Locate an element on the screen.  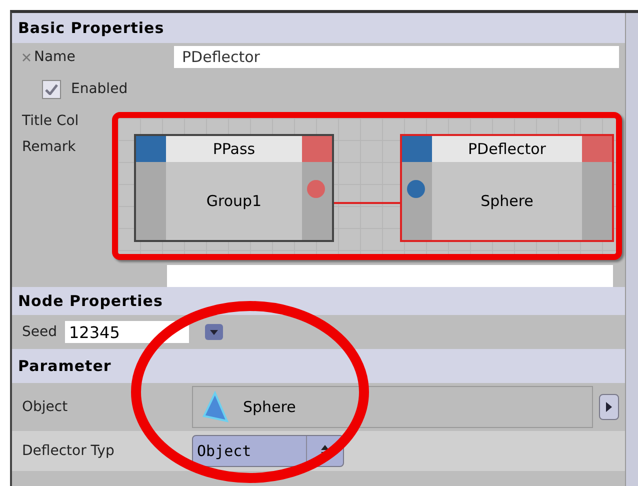
node-title: PPass is located at coordinates (234, 149).